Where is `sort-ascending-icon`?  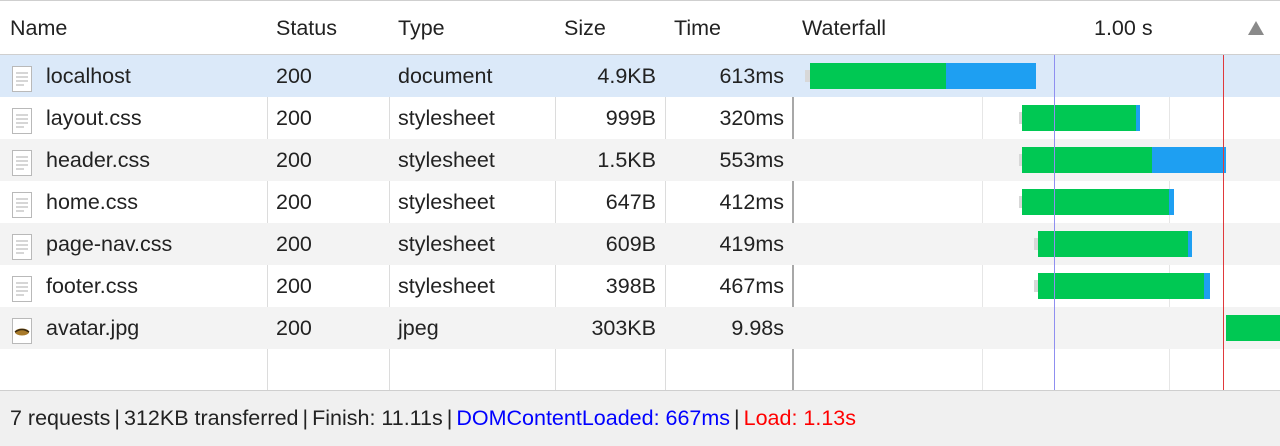
sort-ascending-icon is located at coordinates (1256, 28).